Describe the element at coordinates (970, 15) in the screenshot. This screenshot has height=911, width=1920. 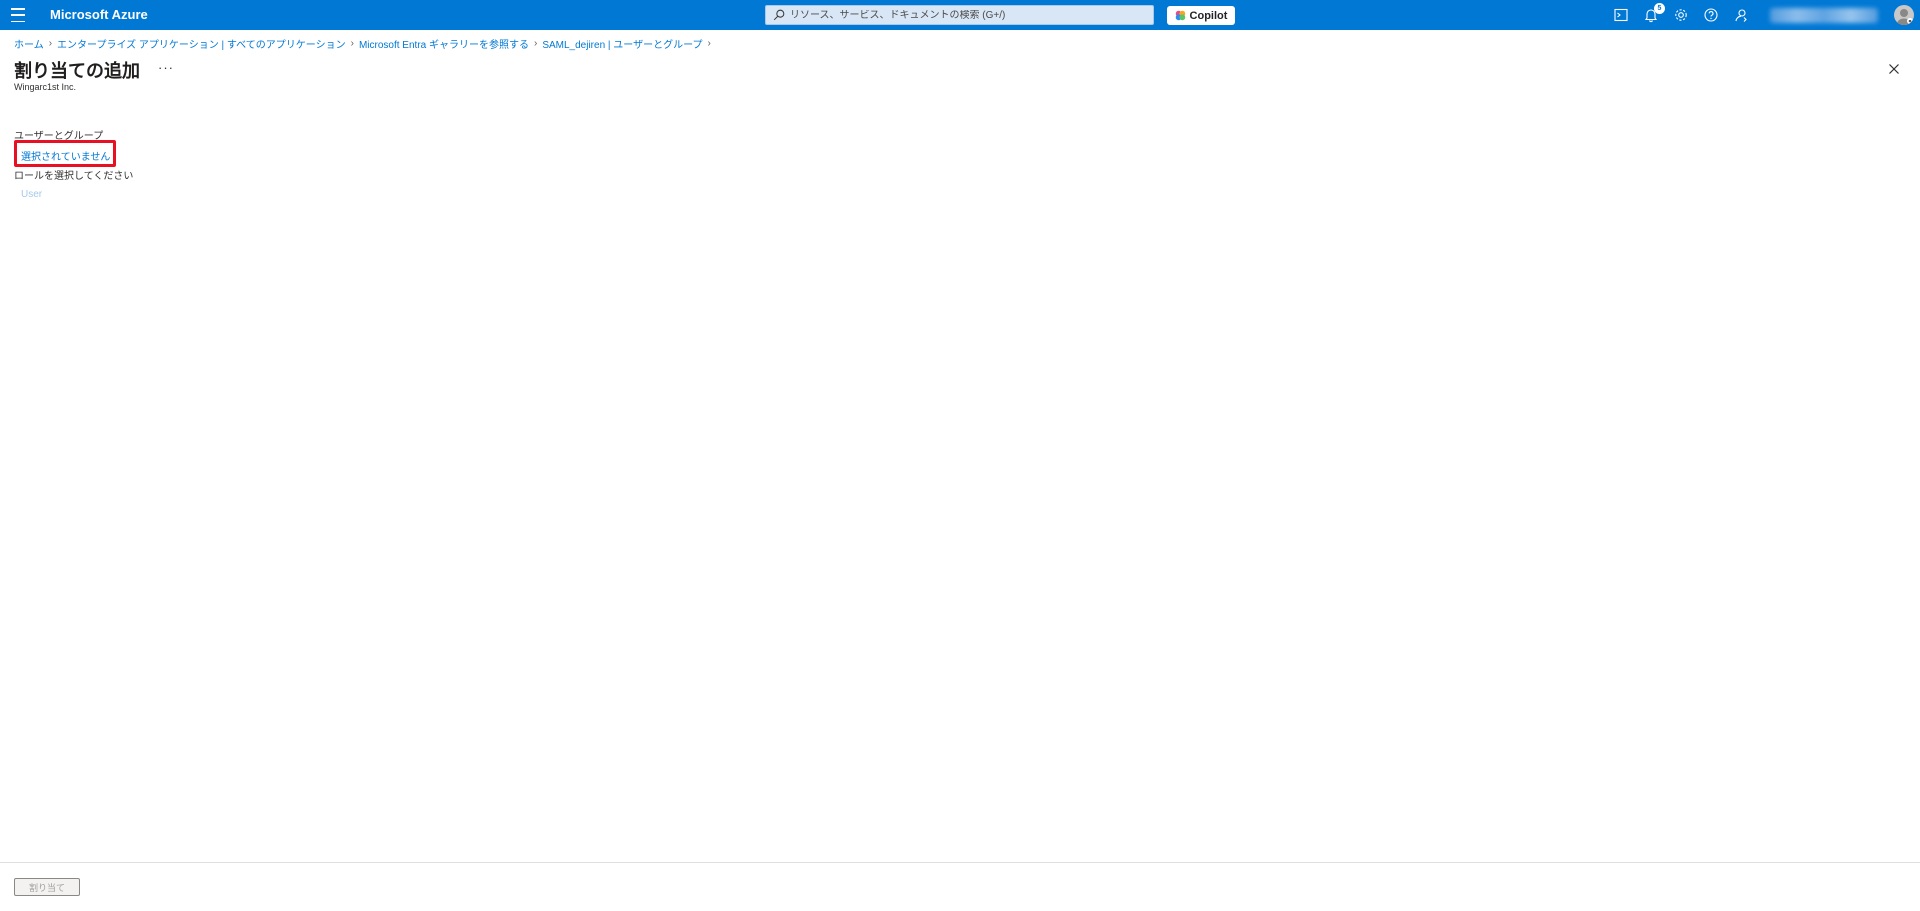
I see `search-input` at that location.